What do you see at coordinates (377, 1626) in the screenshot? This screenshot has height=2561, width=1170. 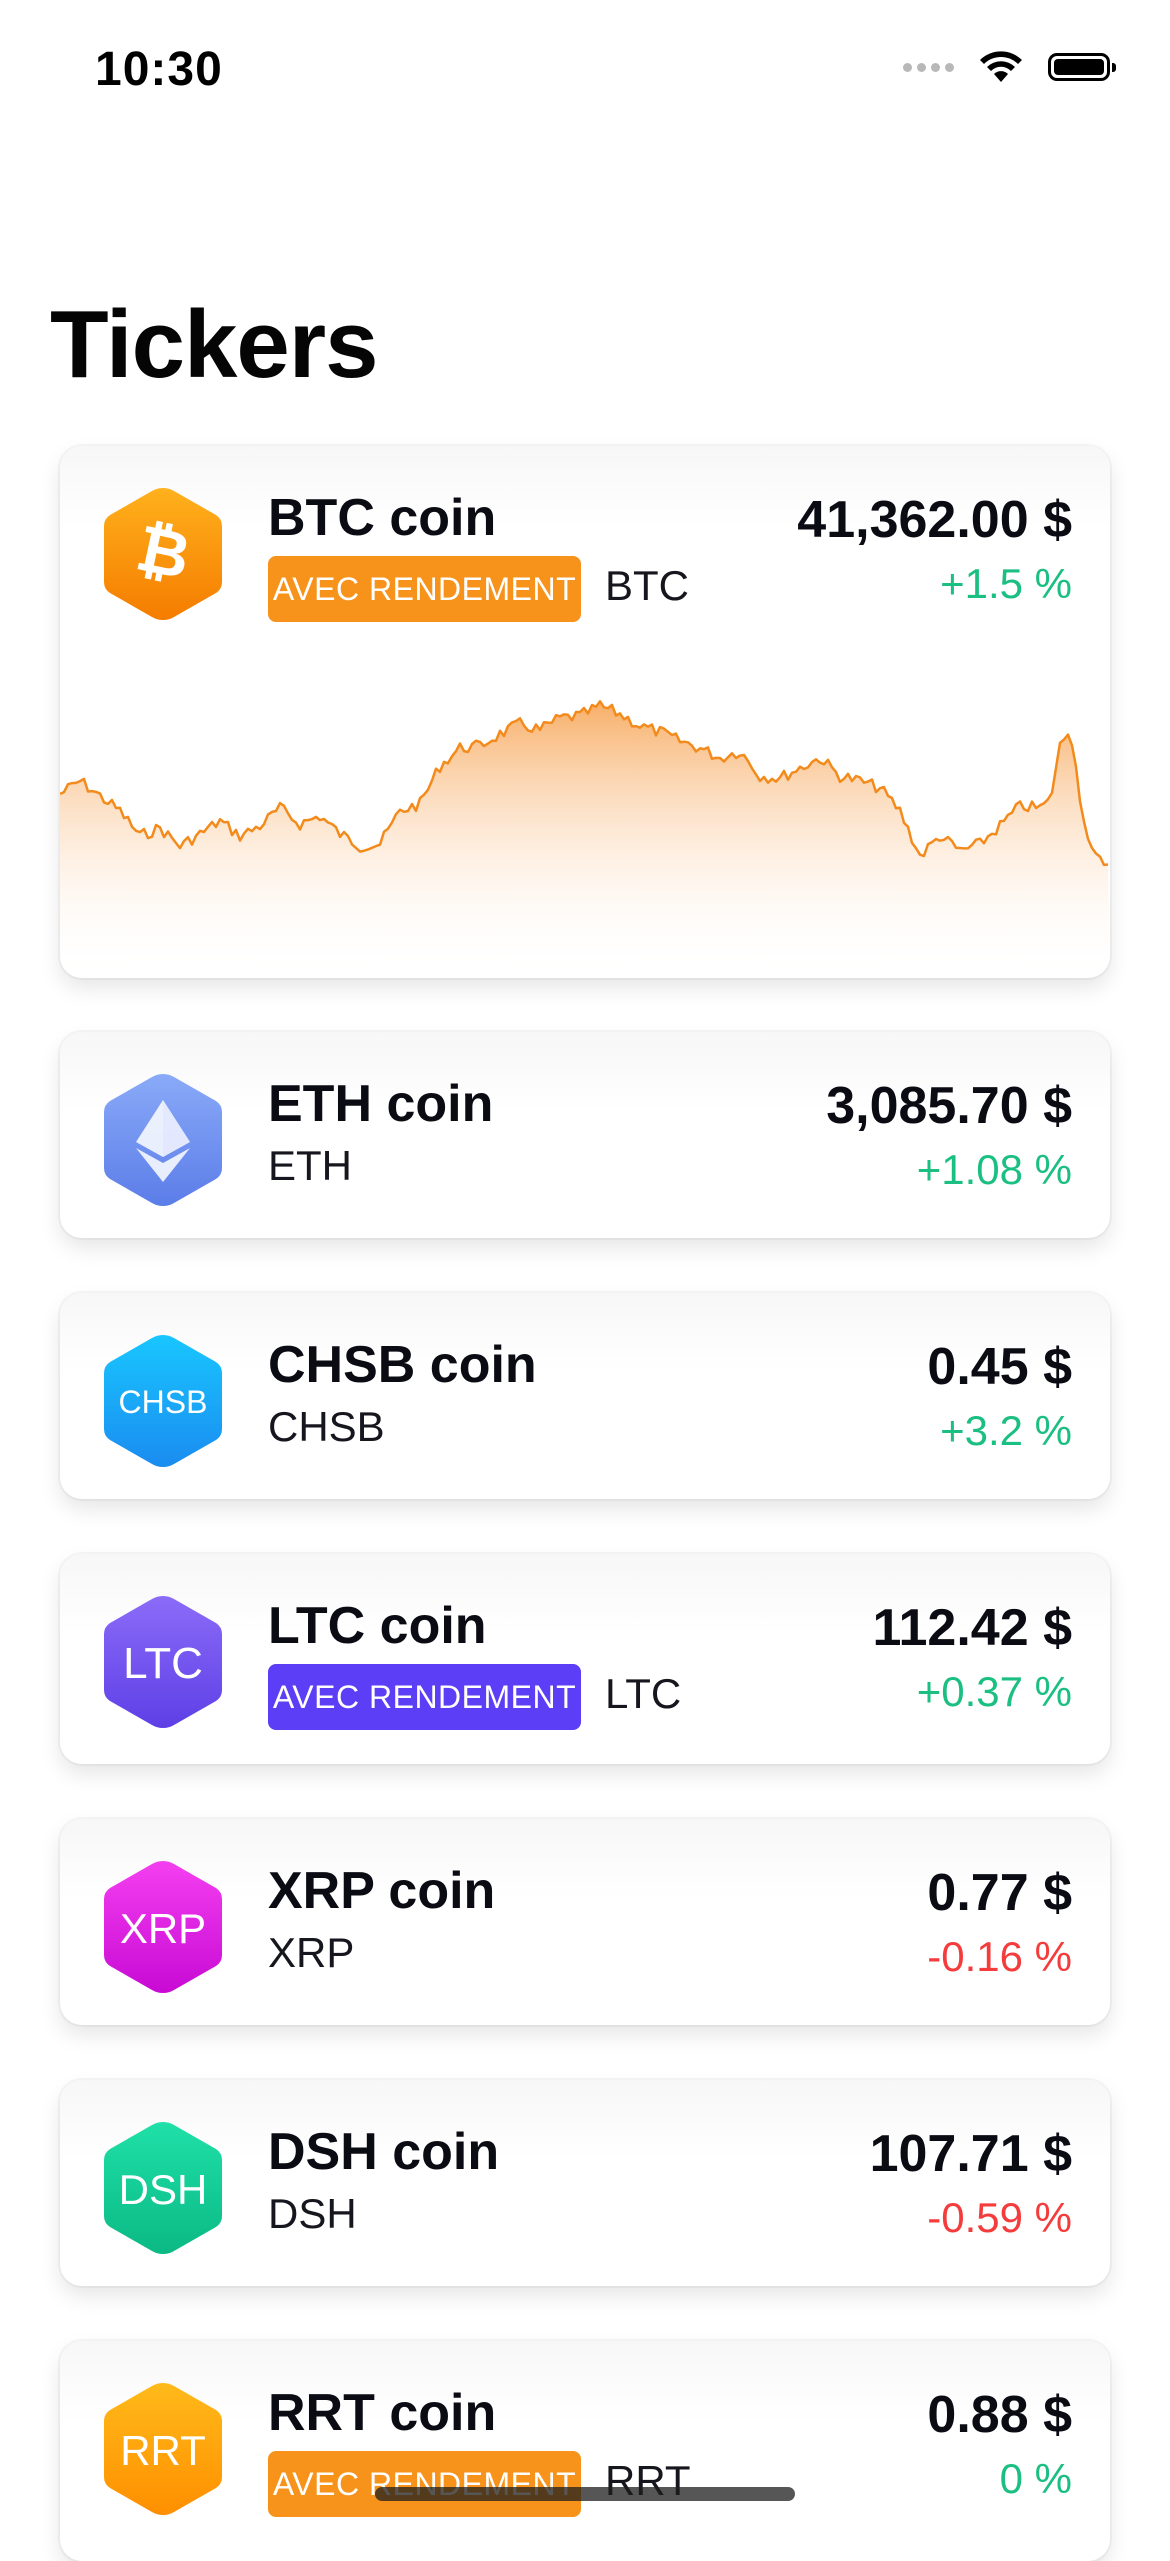 I see `coin-name: LTC coin` at bounding box center [377, 1626].